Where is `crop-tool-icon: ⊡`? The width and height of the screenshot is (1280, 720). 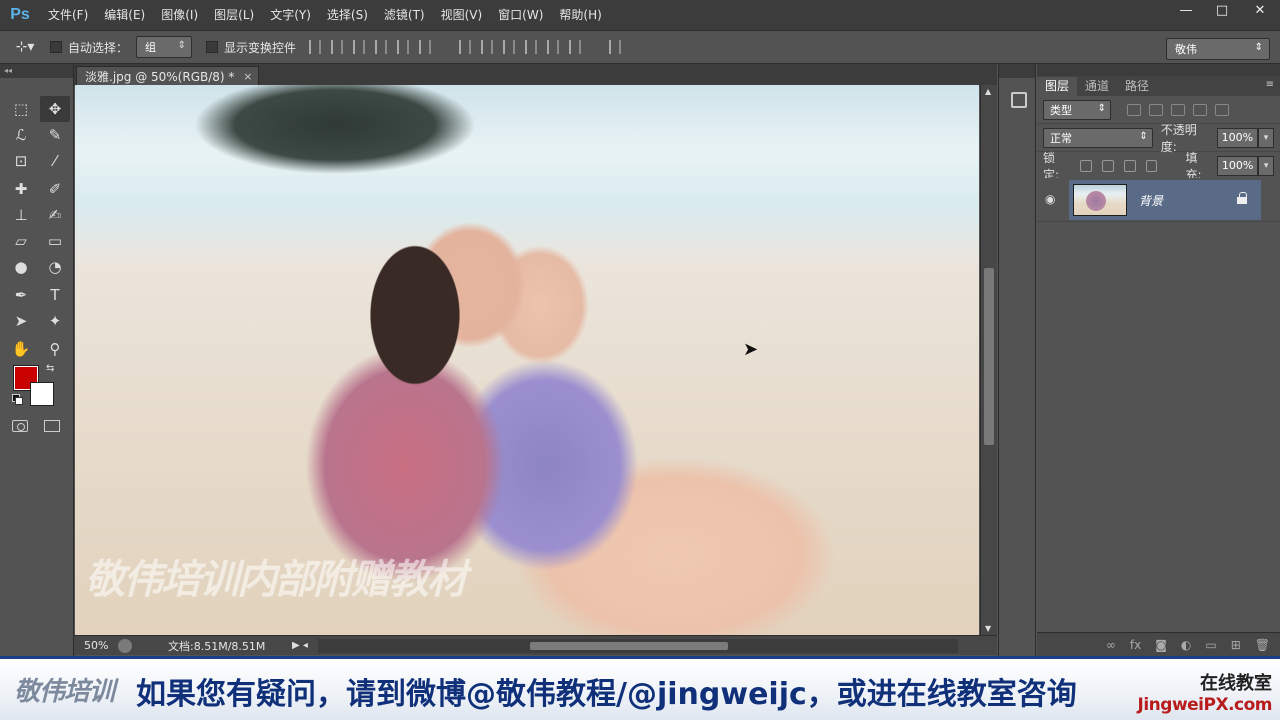
crop-tool-icon: ⊡ is located at coordinates (21, 161).